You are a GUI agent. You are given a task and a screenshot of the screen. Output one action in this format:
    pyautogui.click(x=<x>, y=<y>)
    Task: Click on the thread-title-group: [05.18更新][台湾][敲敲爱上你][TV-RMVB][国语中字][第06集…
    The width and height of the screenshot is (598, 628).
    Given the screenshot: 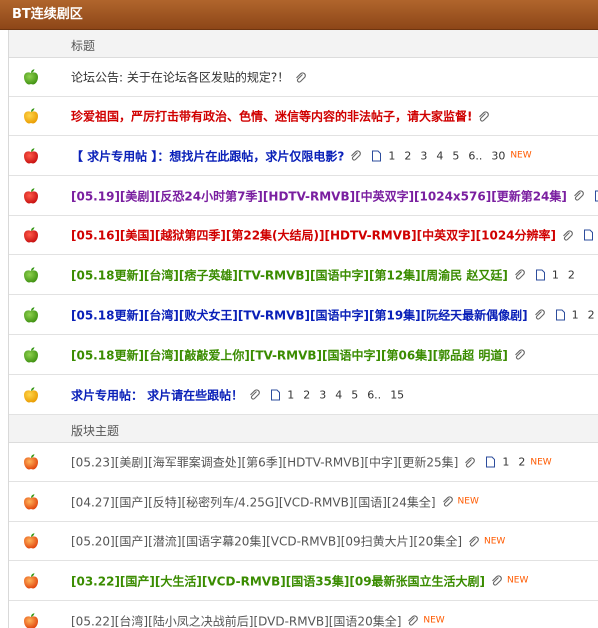 What is the action you would take?
    pyautogui.click(x=298, y=354)
    